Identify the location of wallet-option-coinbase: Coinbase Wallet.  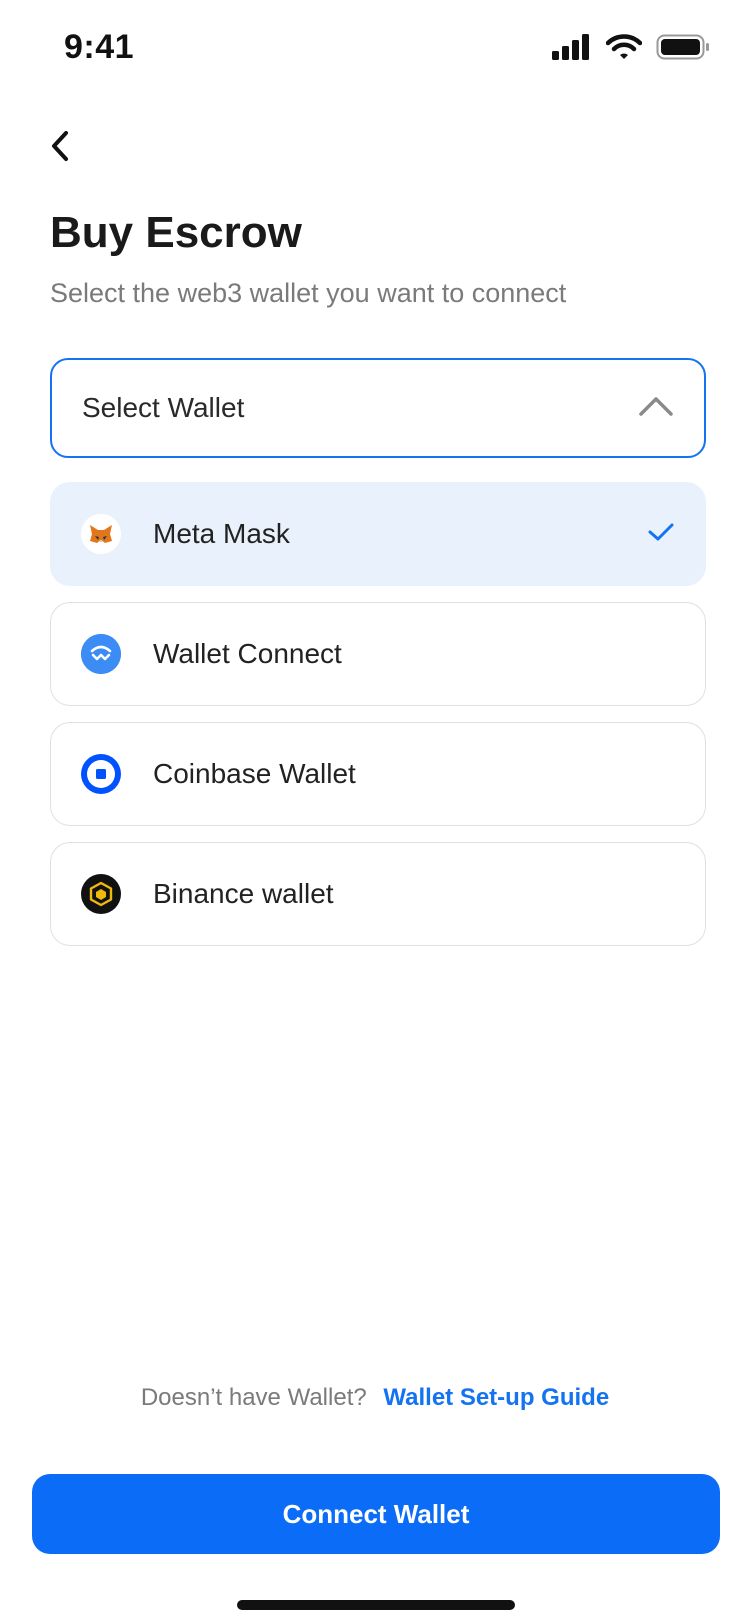
(378, 774).